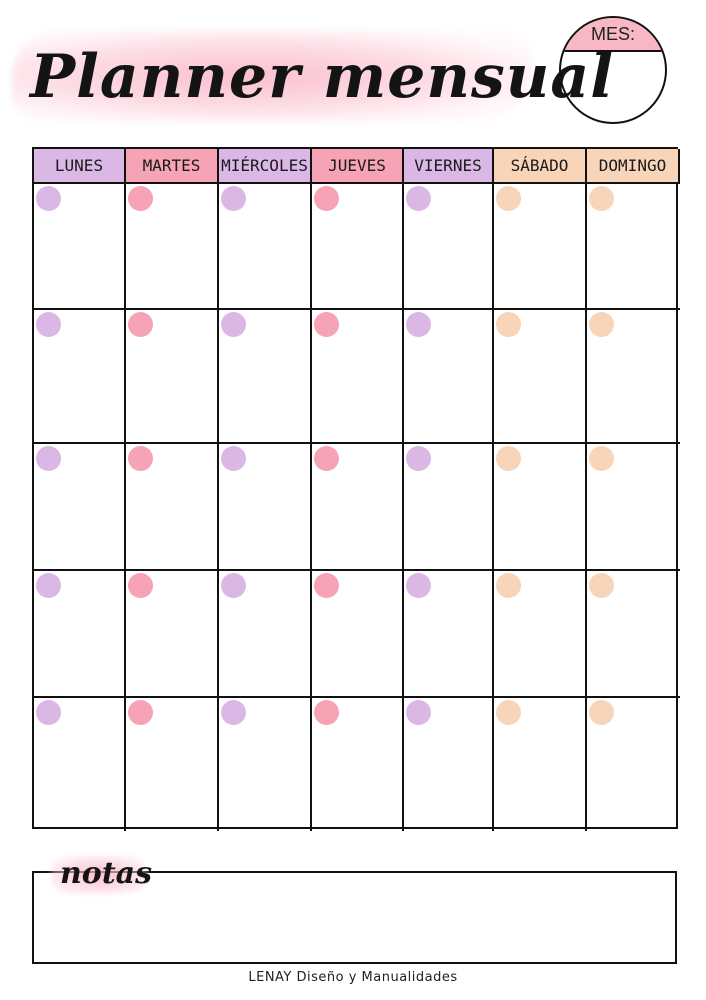 This screenshot has height=1000, width=706. Describe the element at coordinates (612, 34) in the screenshot. I see `month-label: MES:` at that location.